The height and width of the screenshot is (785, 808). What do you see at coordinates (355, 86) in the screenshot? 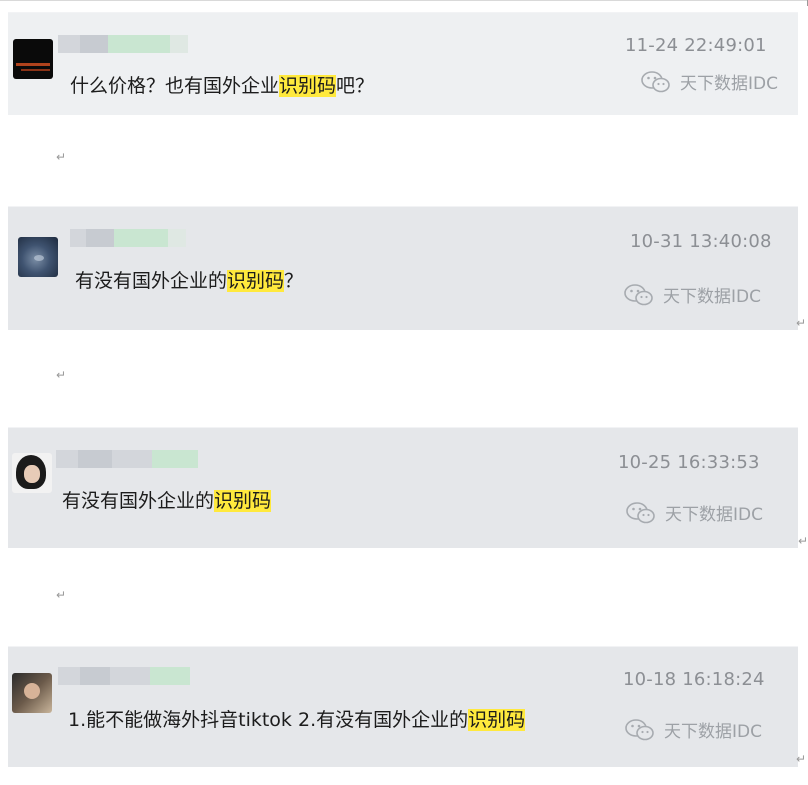
I see `comment-text-after: 吧？` at bounding box center [355, 86].